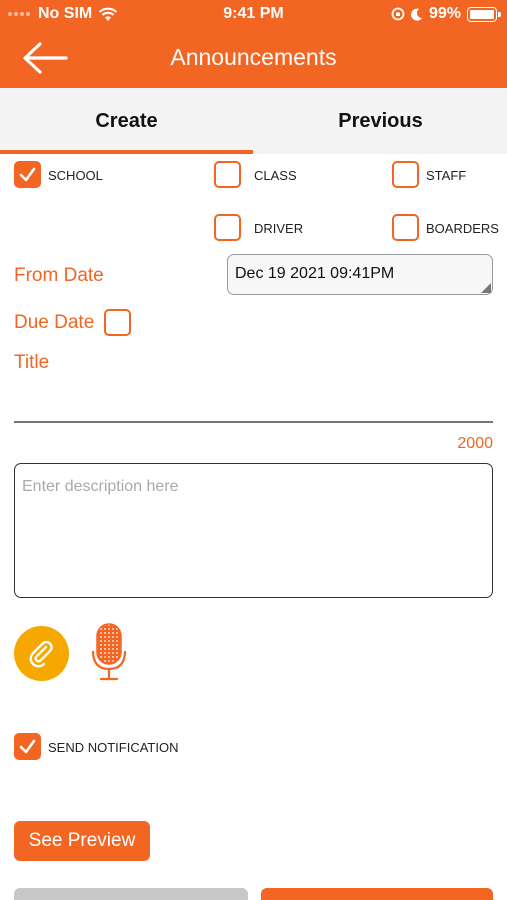  Describe the element at coordinates (113, 747) in the screenshot. I see `send-notification-label: SEND NOTIFICATION` at that location.